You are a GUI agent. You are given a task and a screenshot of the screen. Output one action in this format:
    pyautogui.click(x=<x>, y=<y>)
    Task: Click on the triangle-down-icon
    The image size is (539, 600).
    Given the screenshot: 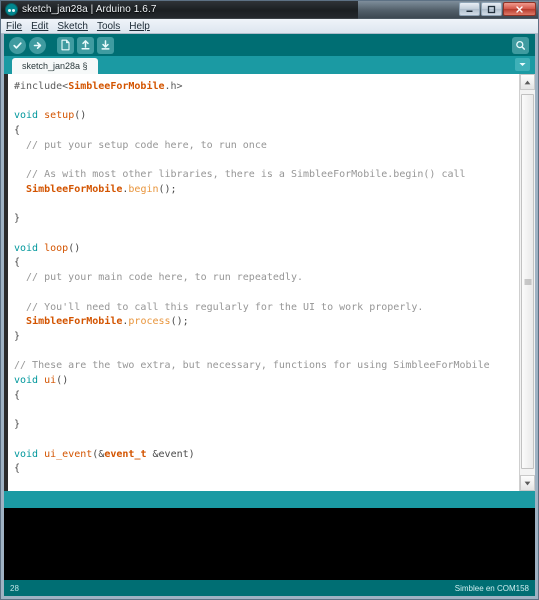 What is the action you would take?
    pyautogui.click(x=527, y=483)
    